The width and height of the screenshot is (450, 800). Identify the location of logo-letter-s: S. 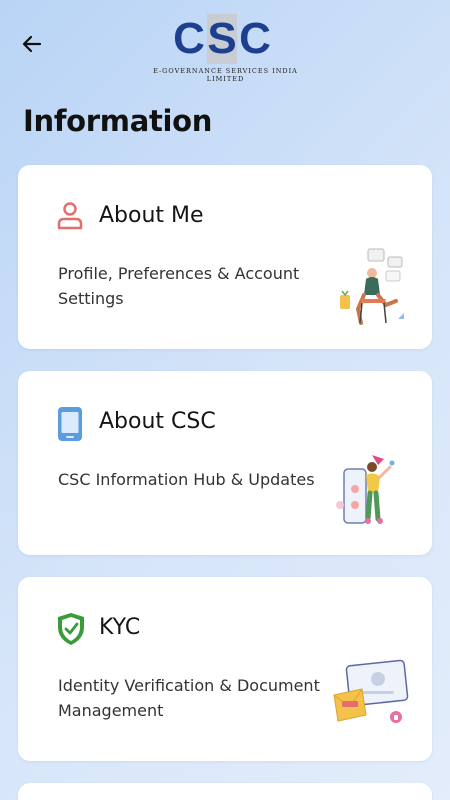
(222, 39).